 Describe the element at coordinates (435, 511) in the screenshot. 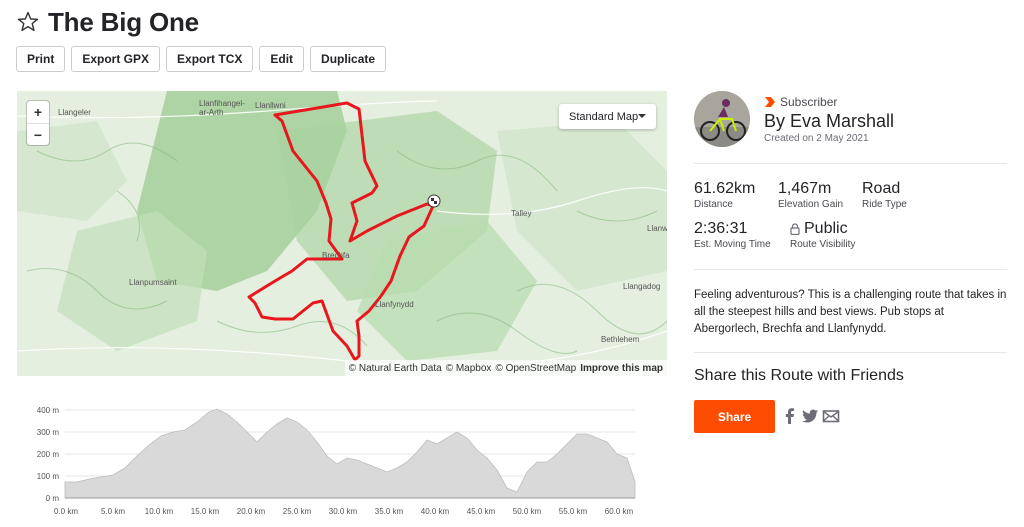

I see `x-tick: 40.0 km` at that location.